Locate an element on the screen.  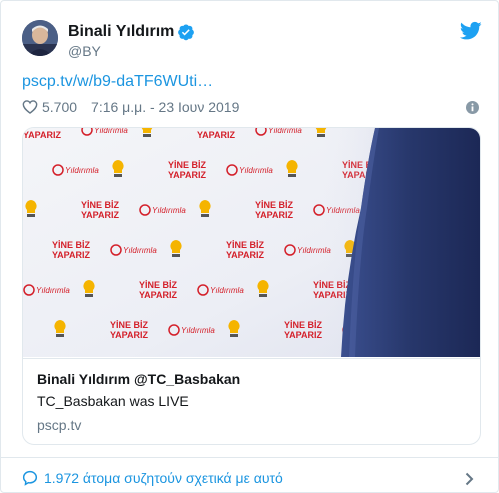
heart-icon is located at coordinates (30, 107).